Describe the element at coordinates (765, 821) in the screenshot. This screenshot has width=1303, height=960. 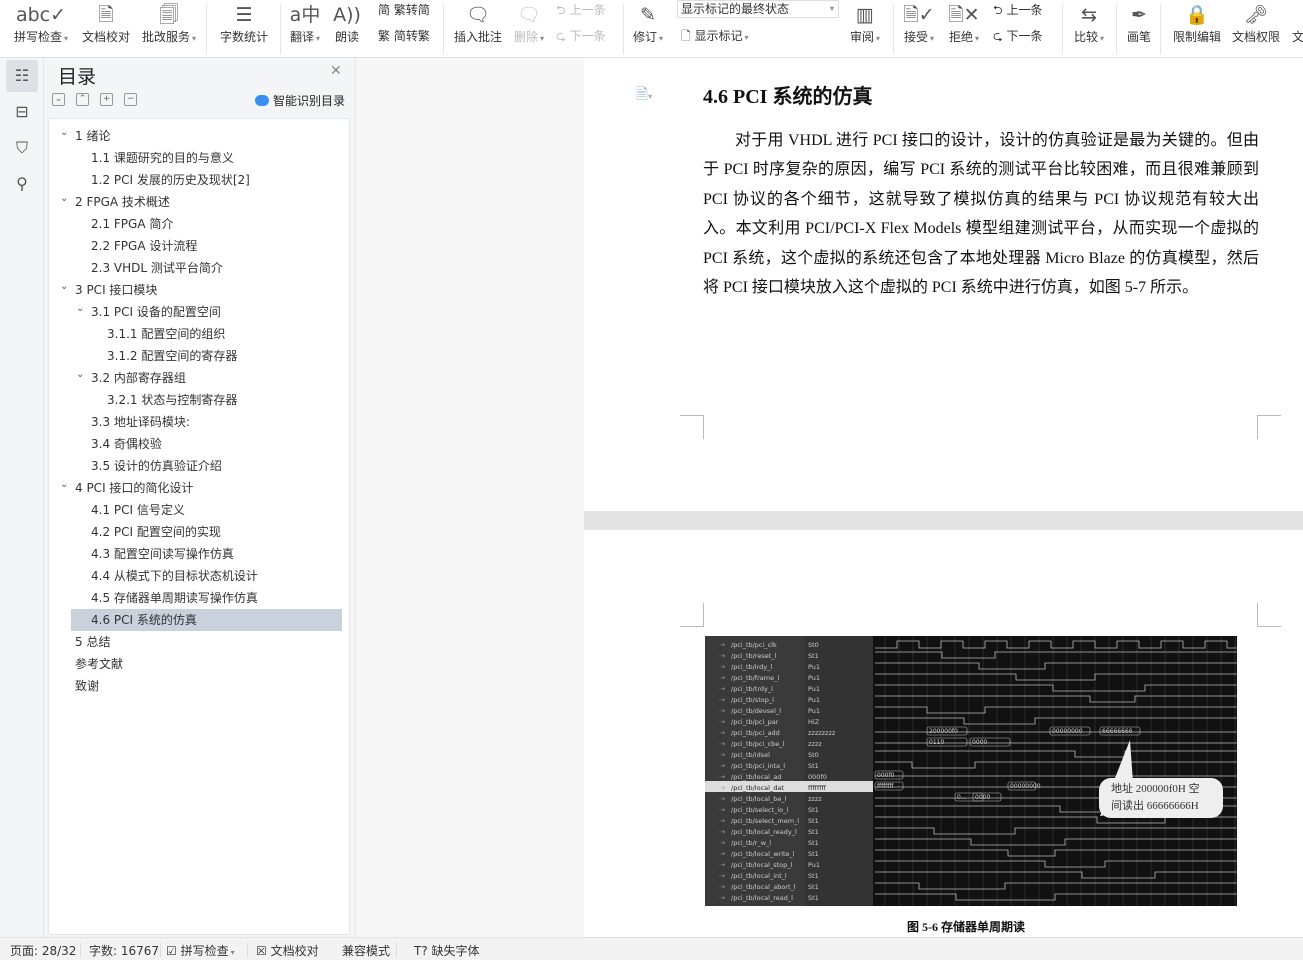
I see `signal-name: /pci_tb/select_mem_l` at that location.